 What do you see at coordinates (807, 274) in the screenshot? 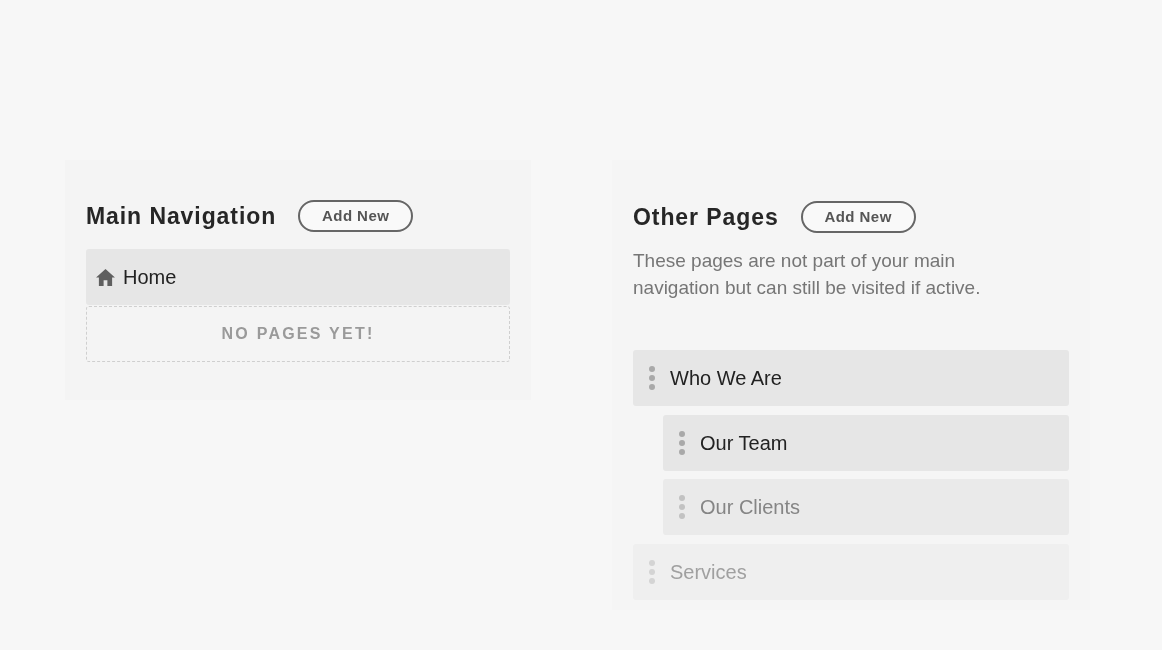
I see `description-text: These pages are not part of your main navigation but can still be visited if active.` at bounding box center [807, 274].